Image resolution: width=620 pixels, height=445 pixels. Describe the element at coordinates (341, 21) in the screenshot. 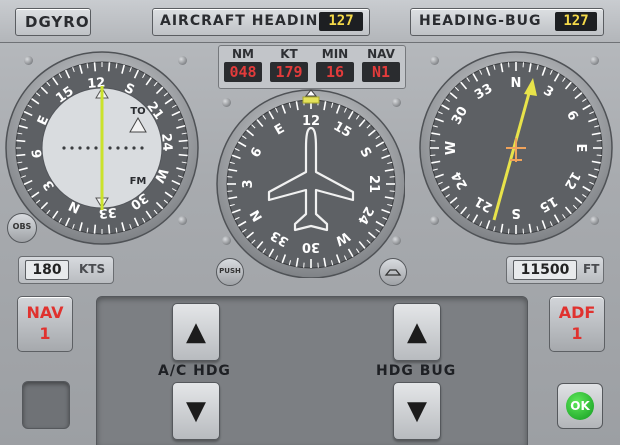

I see `aircraft-heading-value: 127` at that location.